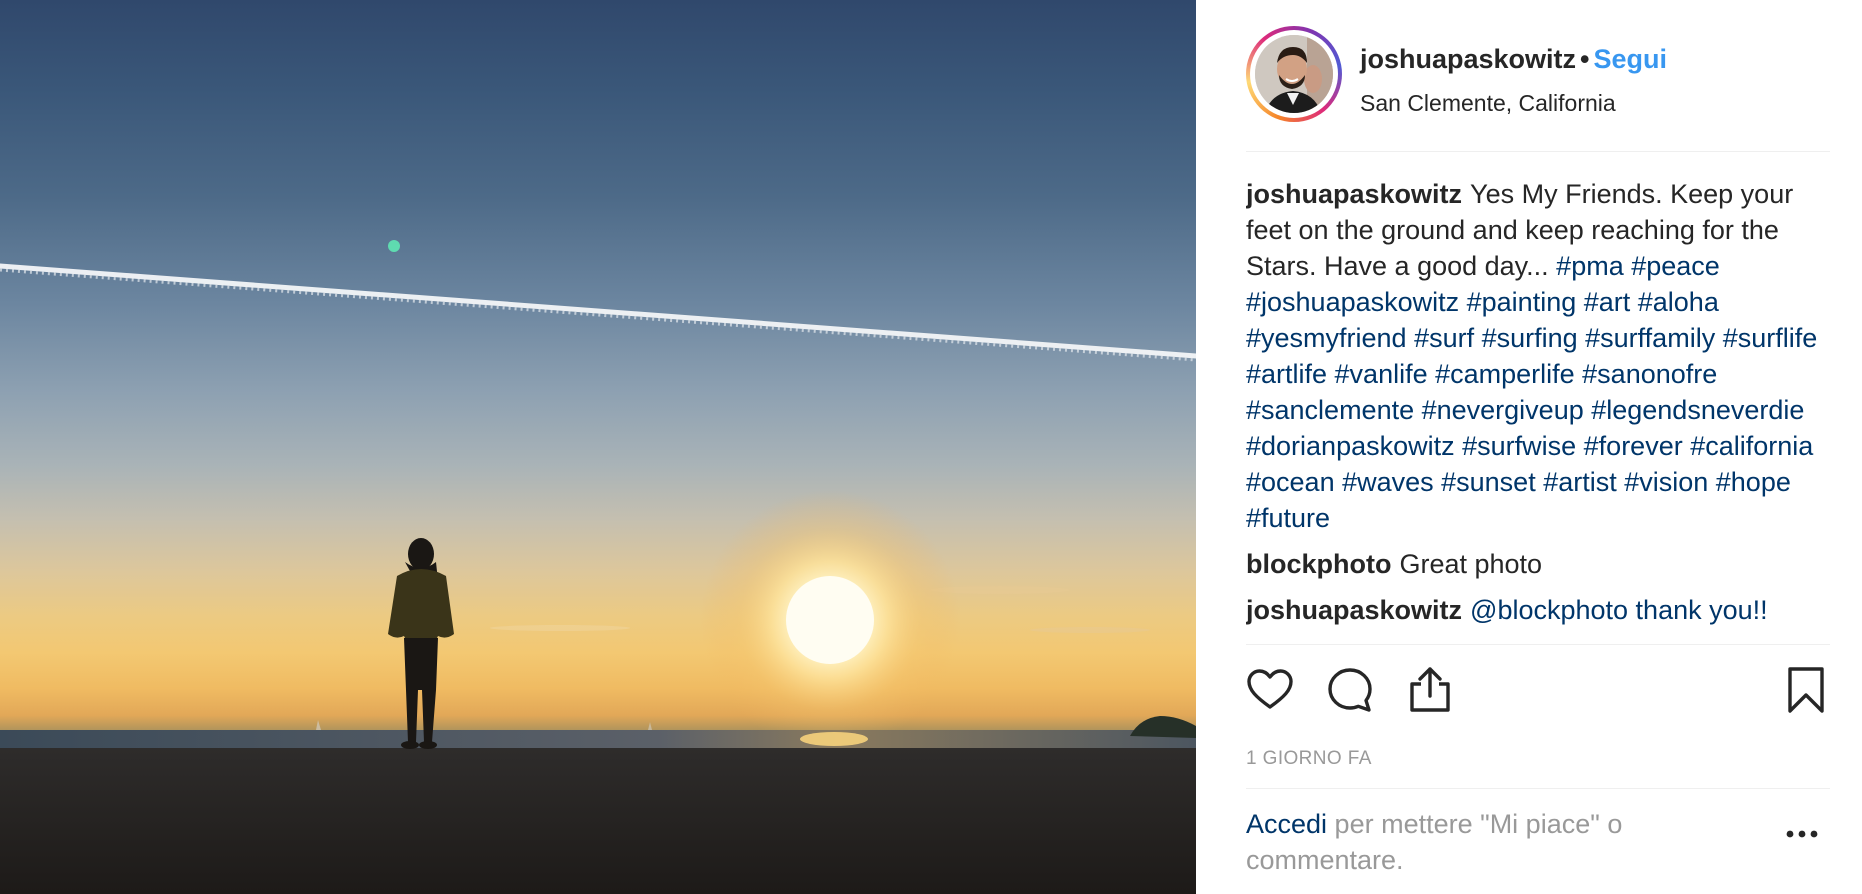 This screenshot has width=1862, height=894. Describe the element at coordinates (1468, 59) in the screenshot. I see `header-username: joshuapaskowitz` at that location.